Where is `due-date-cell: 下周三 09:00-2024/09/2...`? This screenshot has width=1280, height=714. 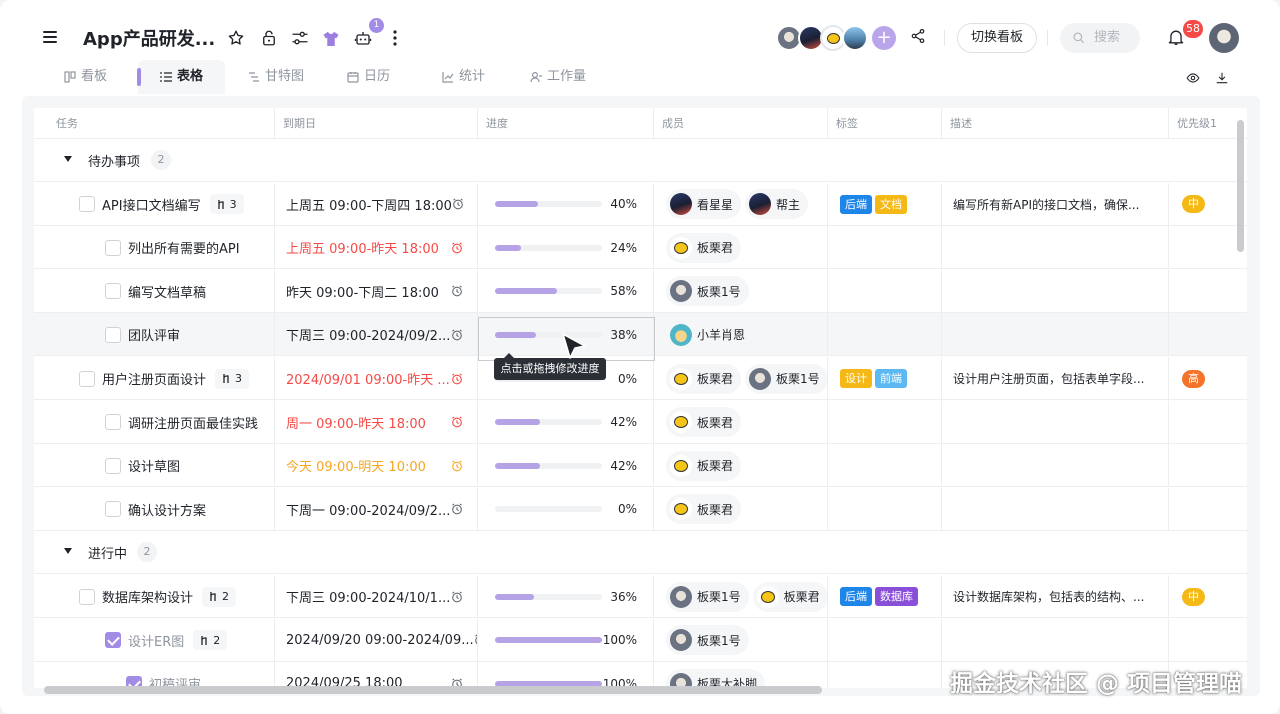 due-date-cell: 下周三 09:00-2024/09/2... is located at coordinates (376, 335).